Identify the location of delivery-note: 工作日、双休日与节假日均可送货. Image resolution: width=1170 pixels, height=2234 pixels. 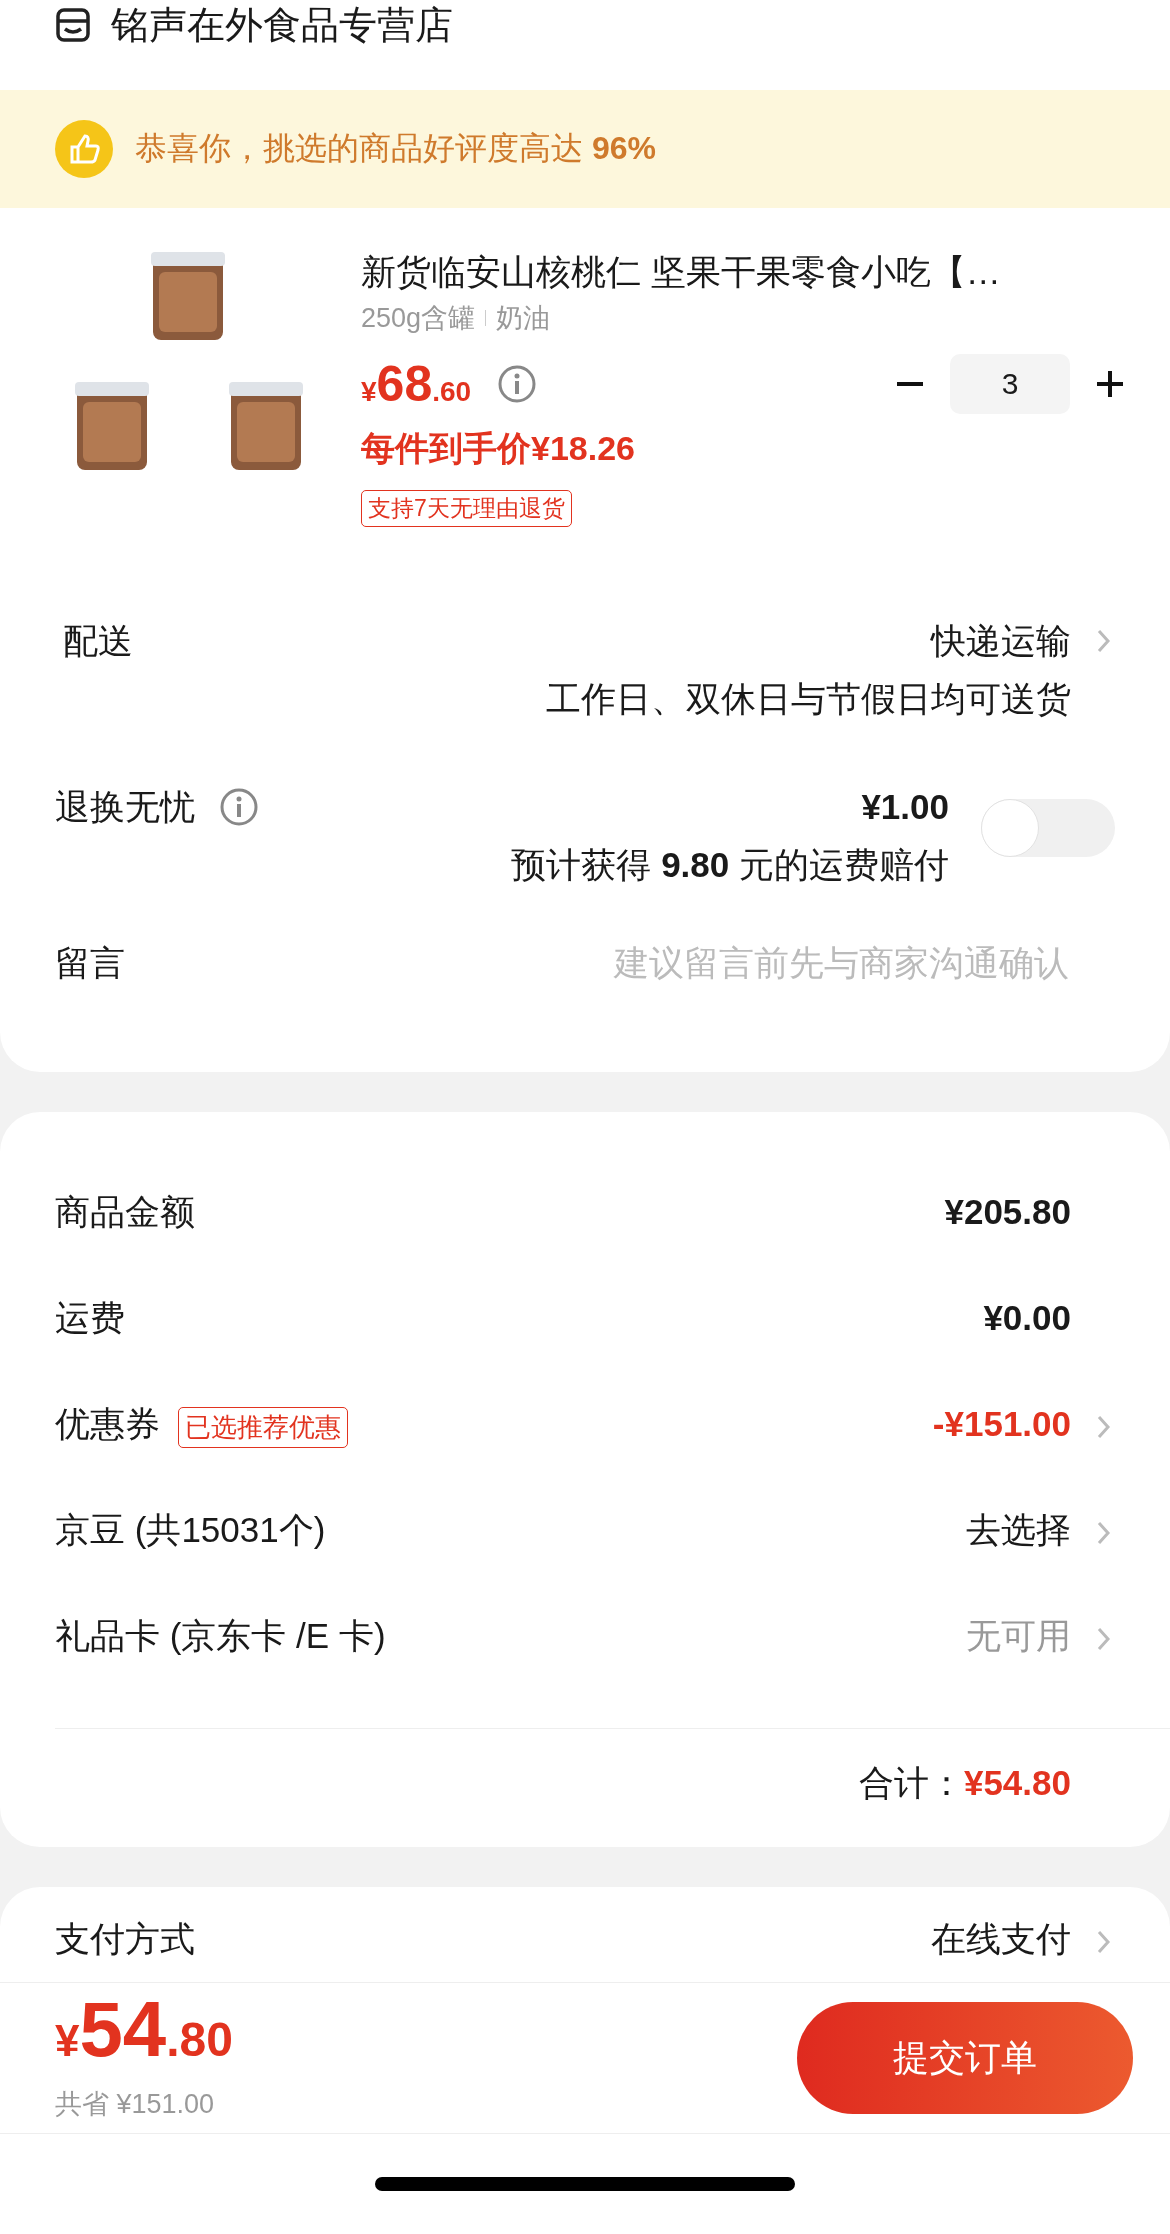
(808, 699).